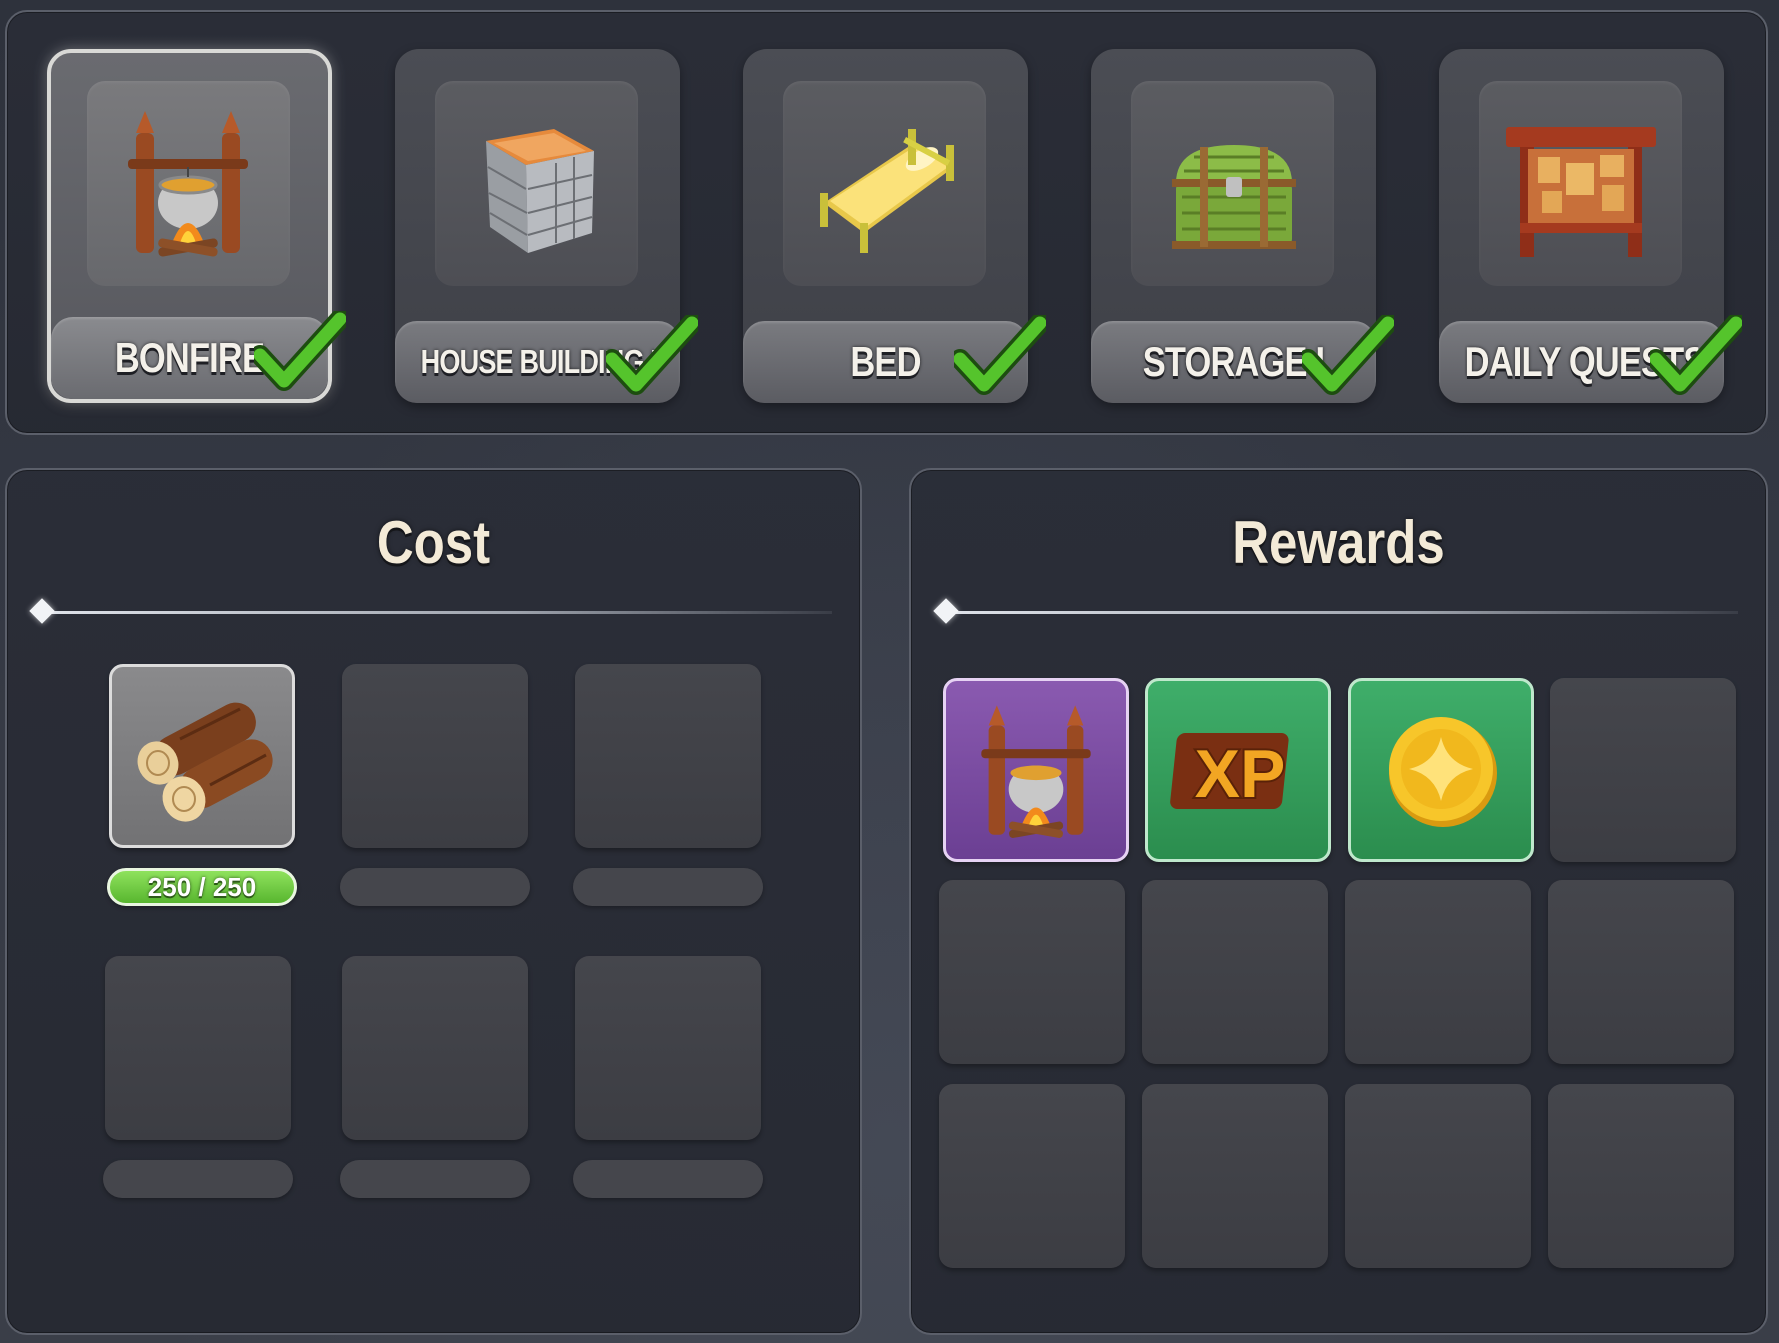 The width and height of the screenshot is (1779, 1343). I want to click on bed-icon, so click(887, 191).